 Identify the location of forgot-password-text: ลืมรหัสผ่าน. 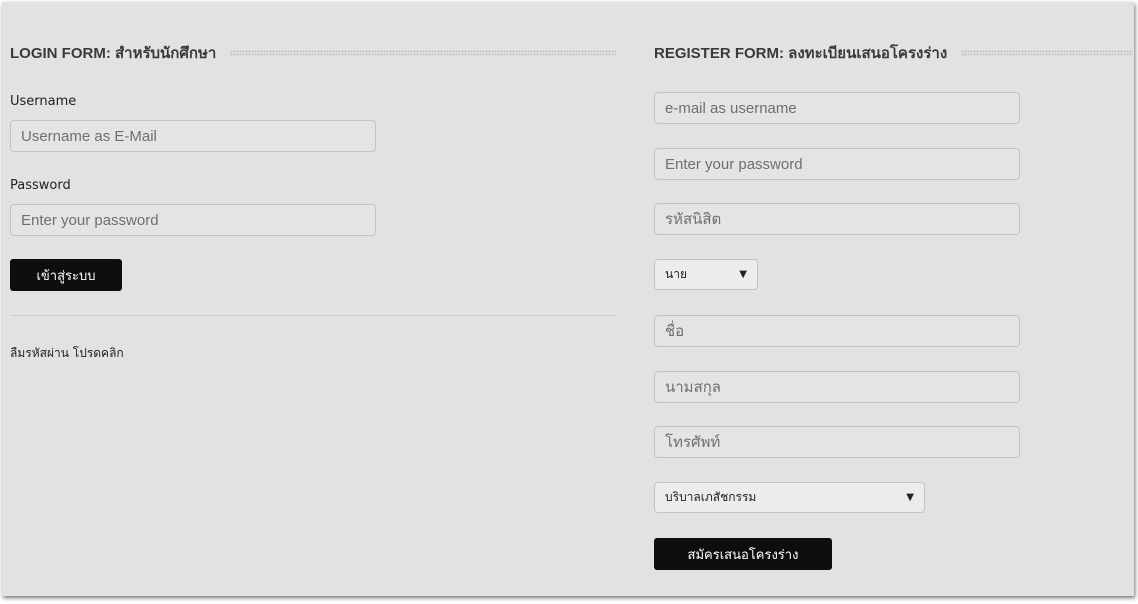
(39, 353).